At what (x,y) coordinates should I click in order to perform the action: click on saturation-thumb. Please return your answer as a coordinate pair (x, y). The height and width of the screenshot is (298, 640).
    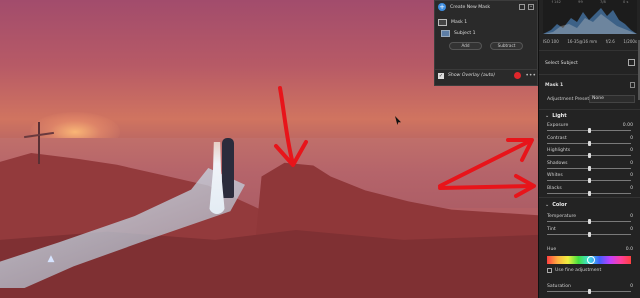
    Looking at the image, I should click on (589, 291).